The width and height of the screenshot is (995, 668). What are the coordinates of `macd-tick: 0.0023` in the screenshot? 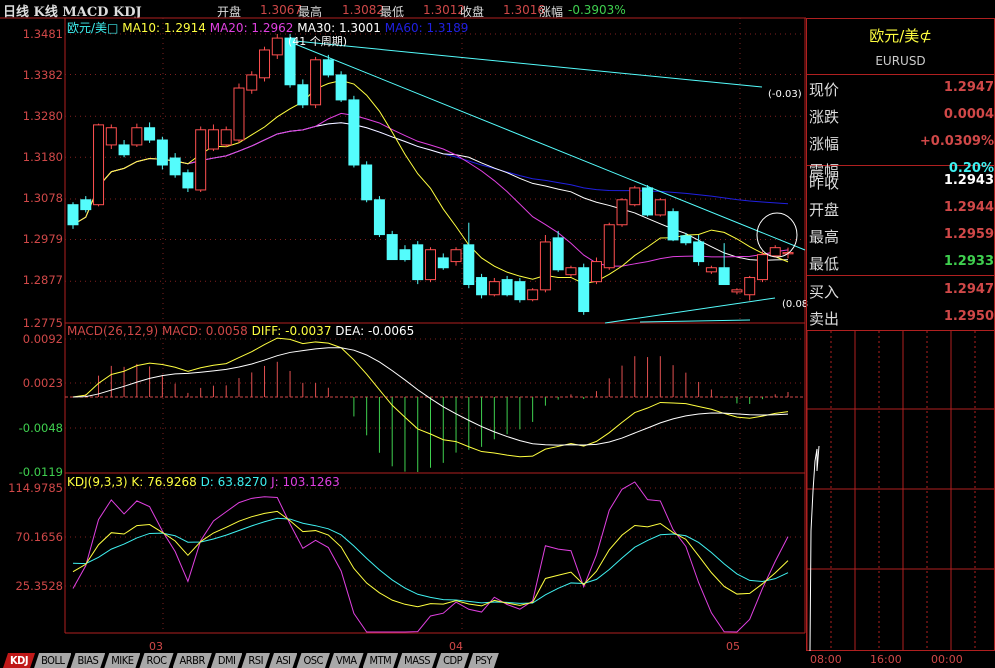 It's located at (42, 383).